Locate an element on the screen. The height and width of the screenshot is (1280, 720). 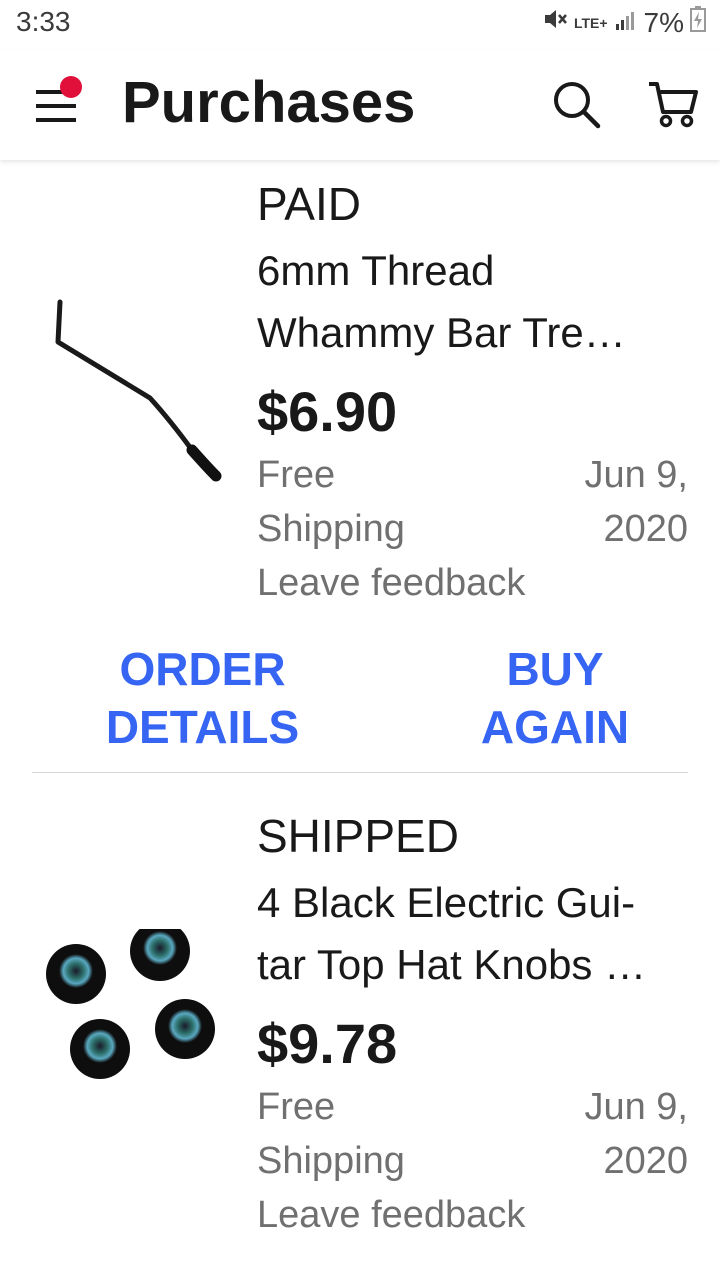
search-button is located at coordinates (577, 105).